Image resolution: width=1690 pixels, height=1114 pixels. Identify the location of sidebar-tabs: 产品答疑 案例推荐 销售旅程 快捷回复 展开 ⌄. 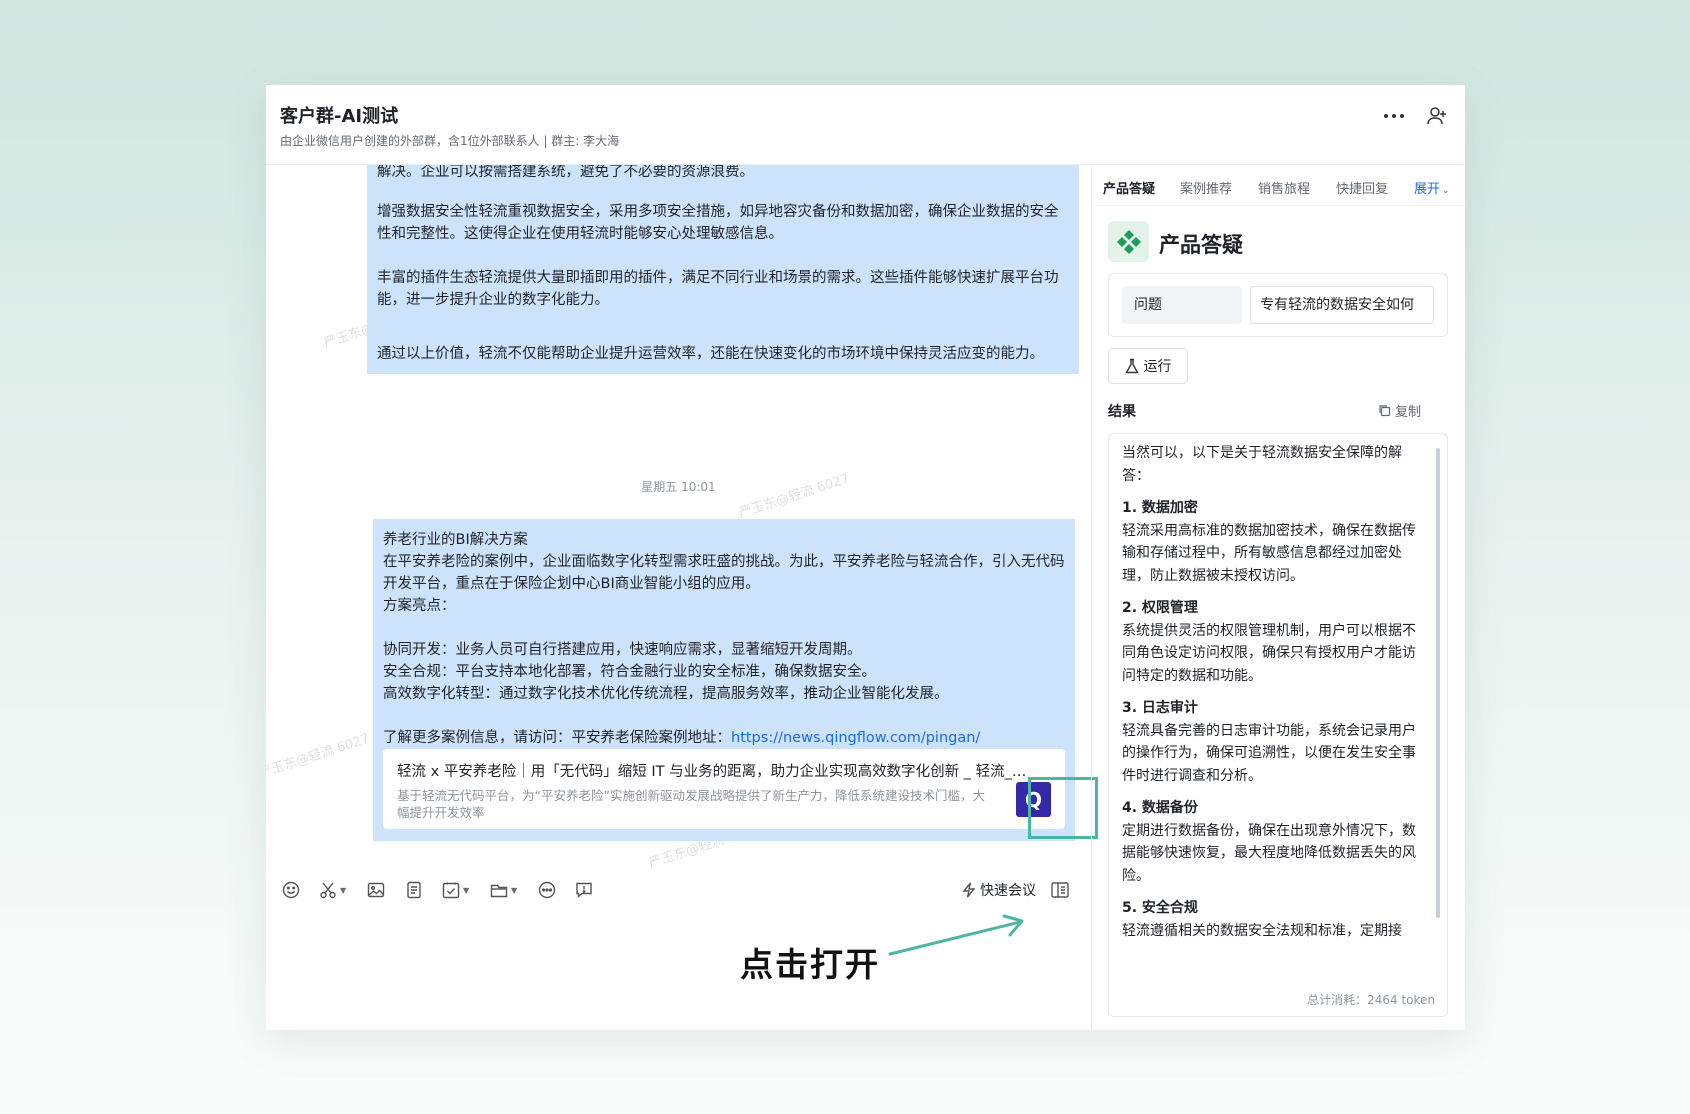
(1278, 185).